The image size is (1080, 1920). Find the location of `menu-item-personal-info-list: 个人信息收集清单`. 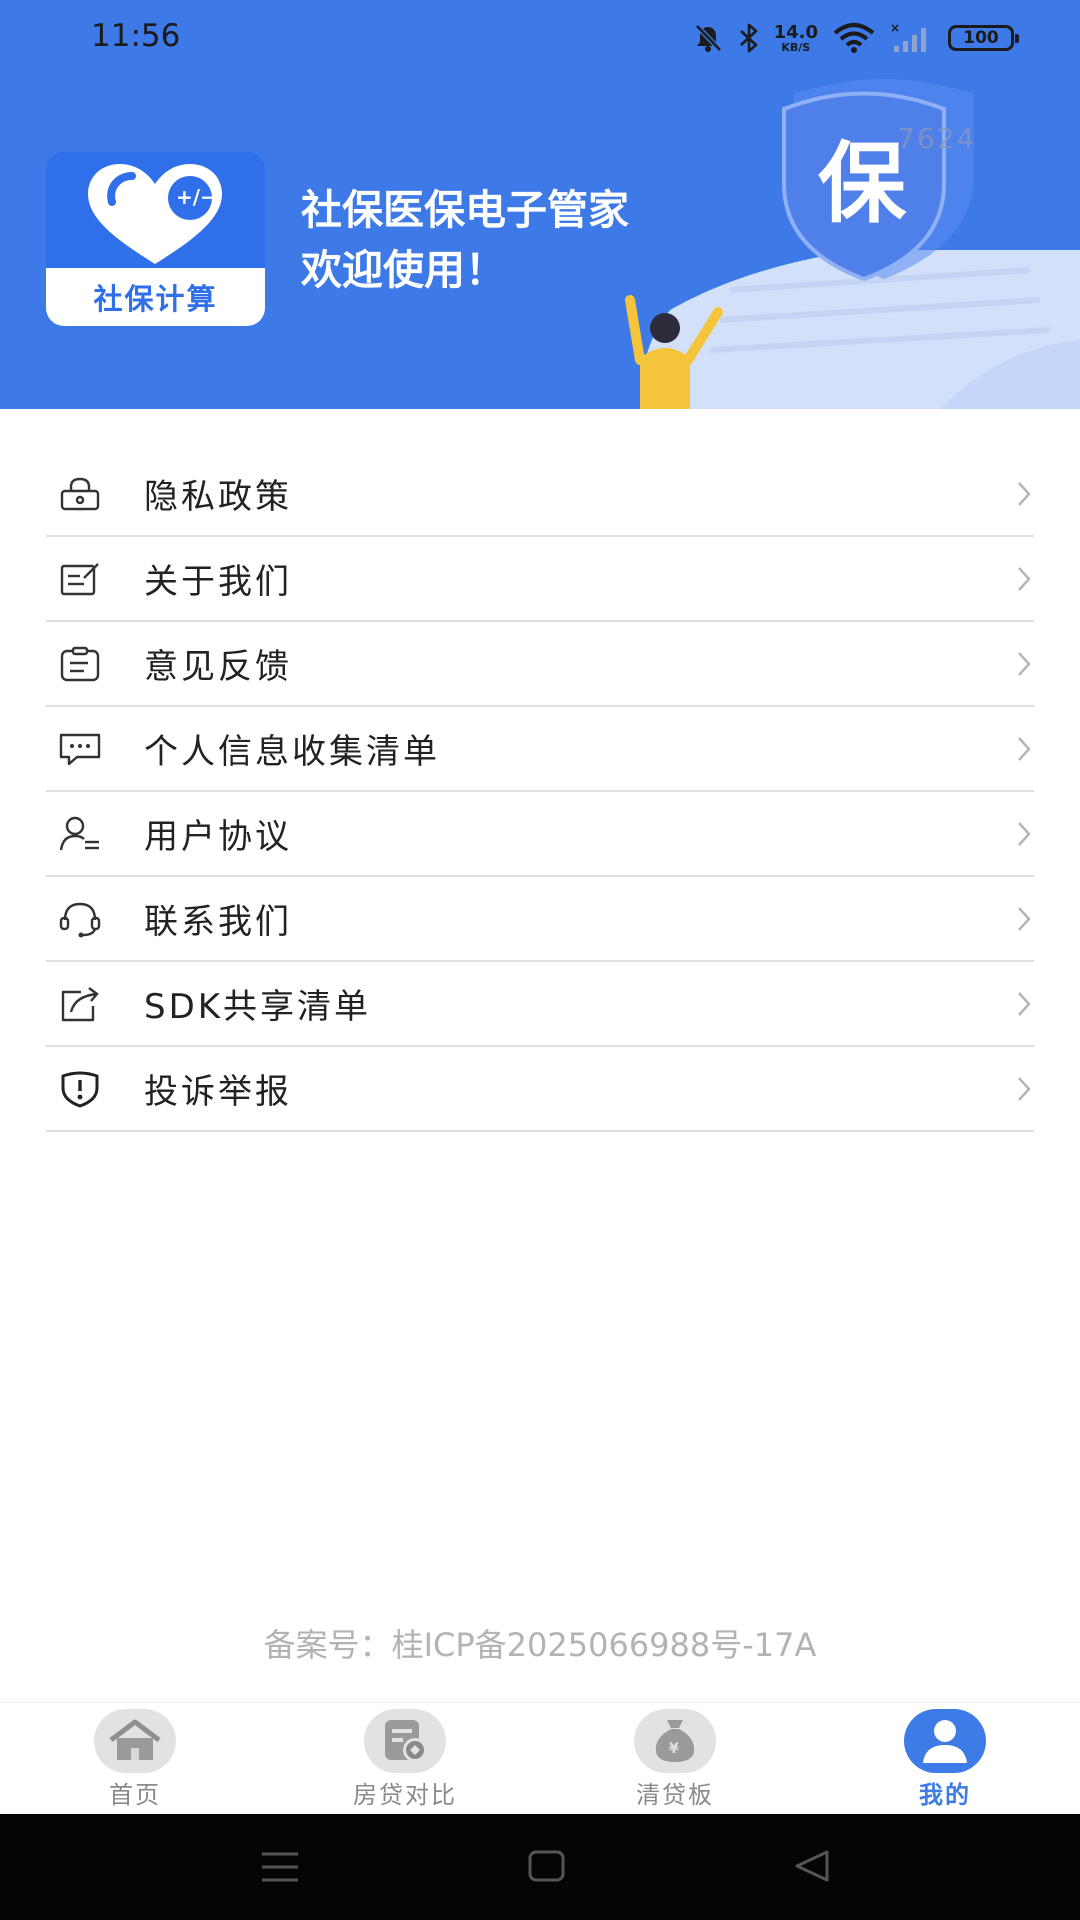

menu-item-personal-info-list: 个人信息收集清单 is located at coordinates (540, 749).